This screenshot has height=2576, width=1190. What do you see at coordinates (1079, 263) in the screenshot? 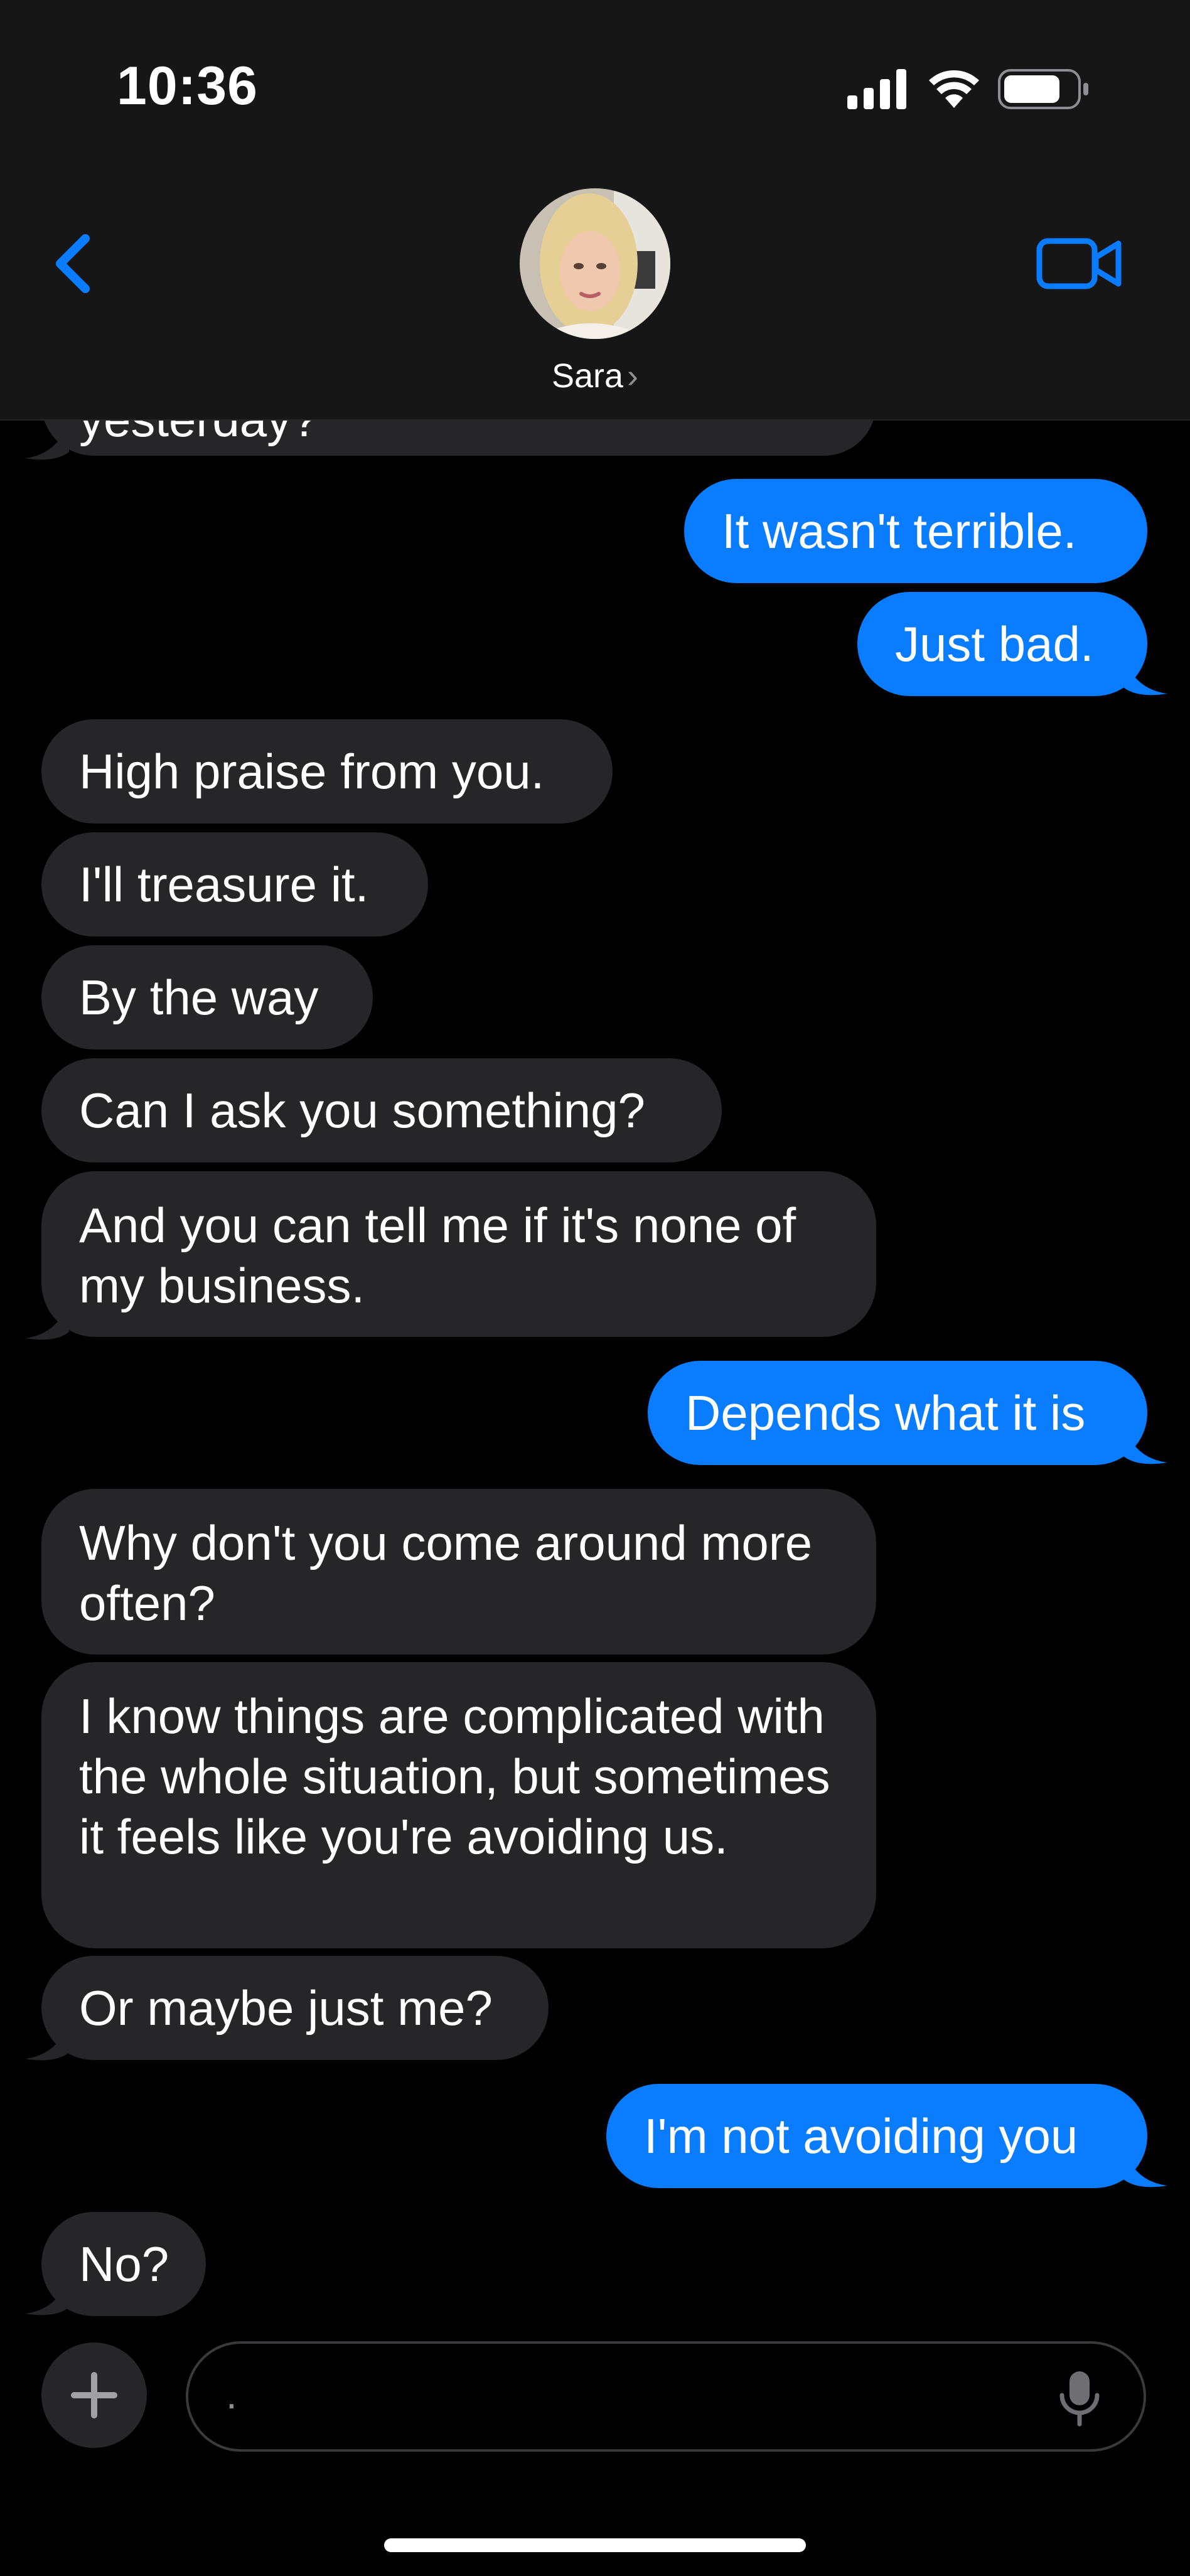
I see `video-call-icon` at bounding box center [1079, 263].